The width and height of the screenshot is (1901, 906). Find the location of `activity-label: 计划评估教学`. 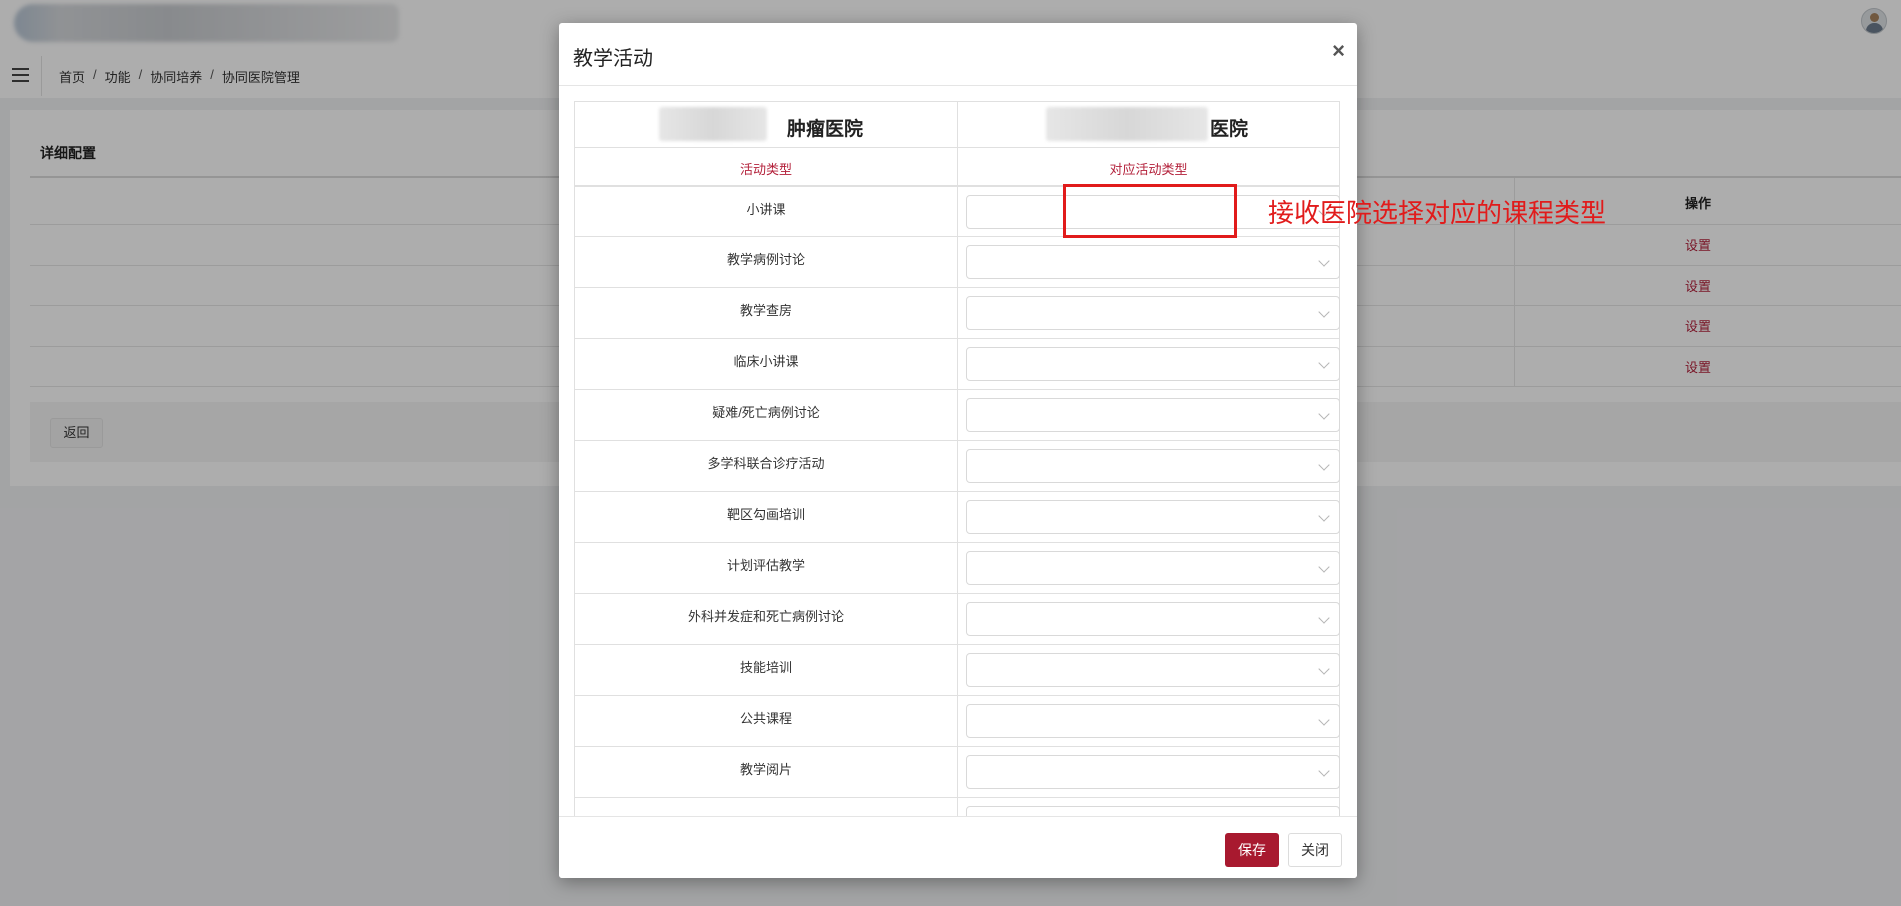

activity-label: 计划评估教学 is located at coordinates (765, 565).